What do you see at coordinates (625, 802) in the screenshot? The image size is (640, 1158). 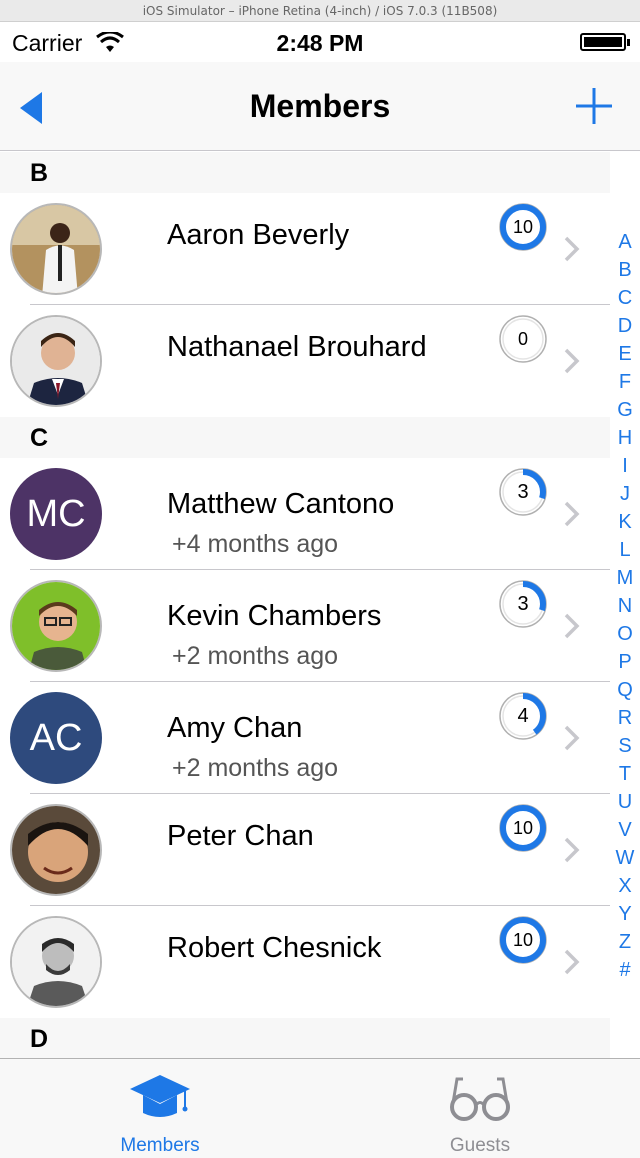 I see `index-letter: U` at bounding box center [625, 802].